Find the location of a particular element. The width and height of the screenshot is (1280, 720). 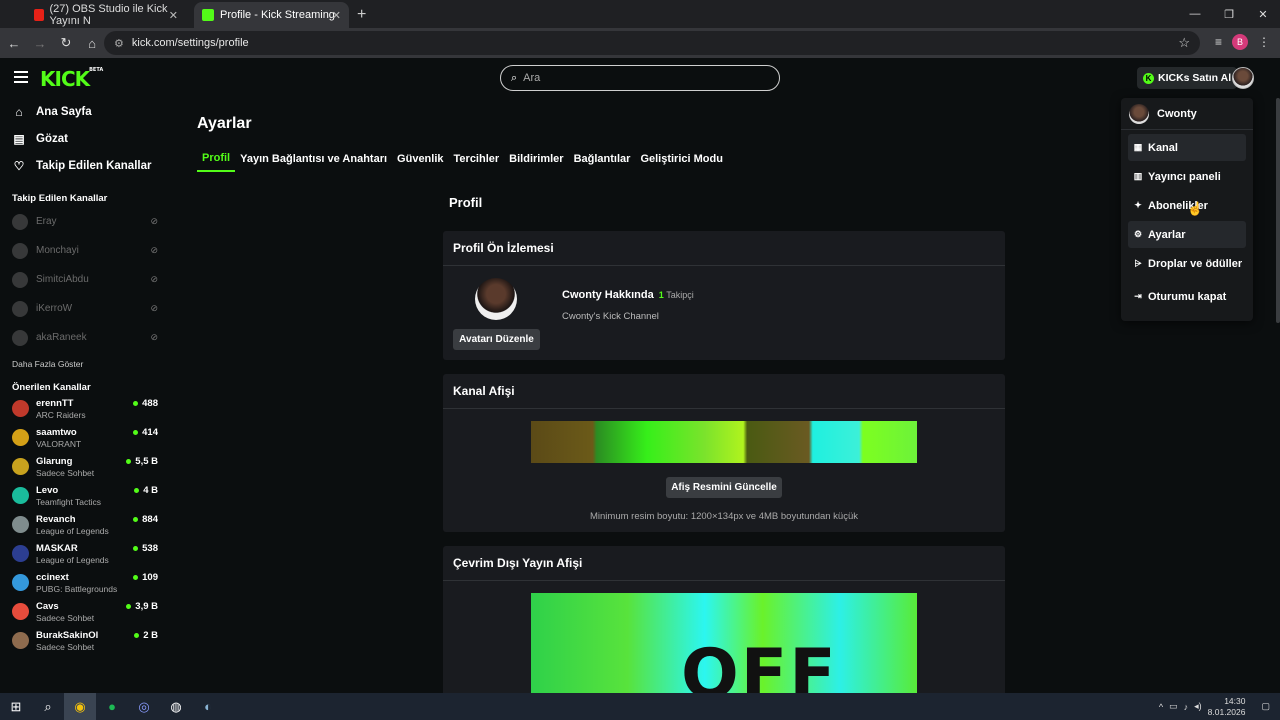

edit-avatar-button: Avatarı Düzenle is located at coordinates (496, 339).